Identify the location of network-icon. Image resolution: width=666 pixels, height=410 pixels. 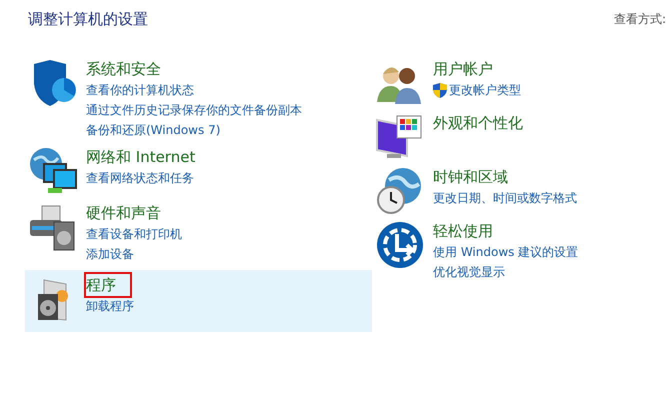
(53, 171).